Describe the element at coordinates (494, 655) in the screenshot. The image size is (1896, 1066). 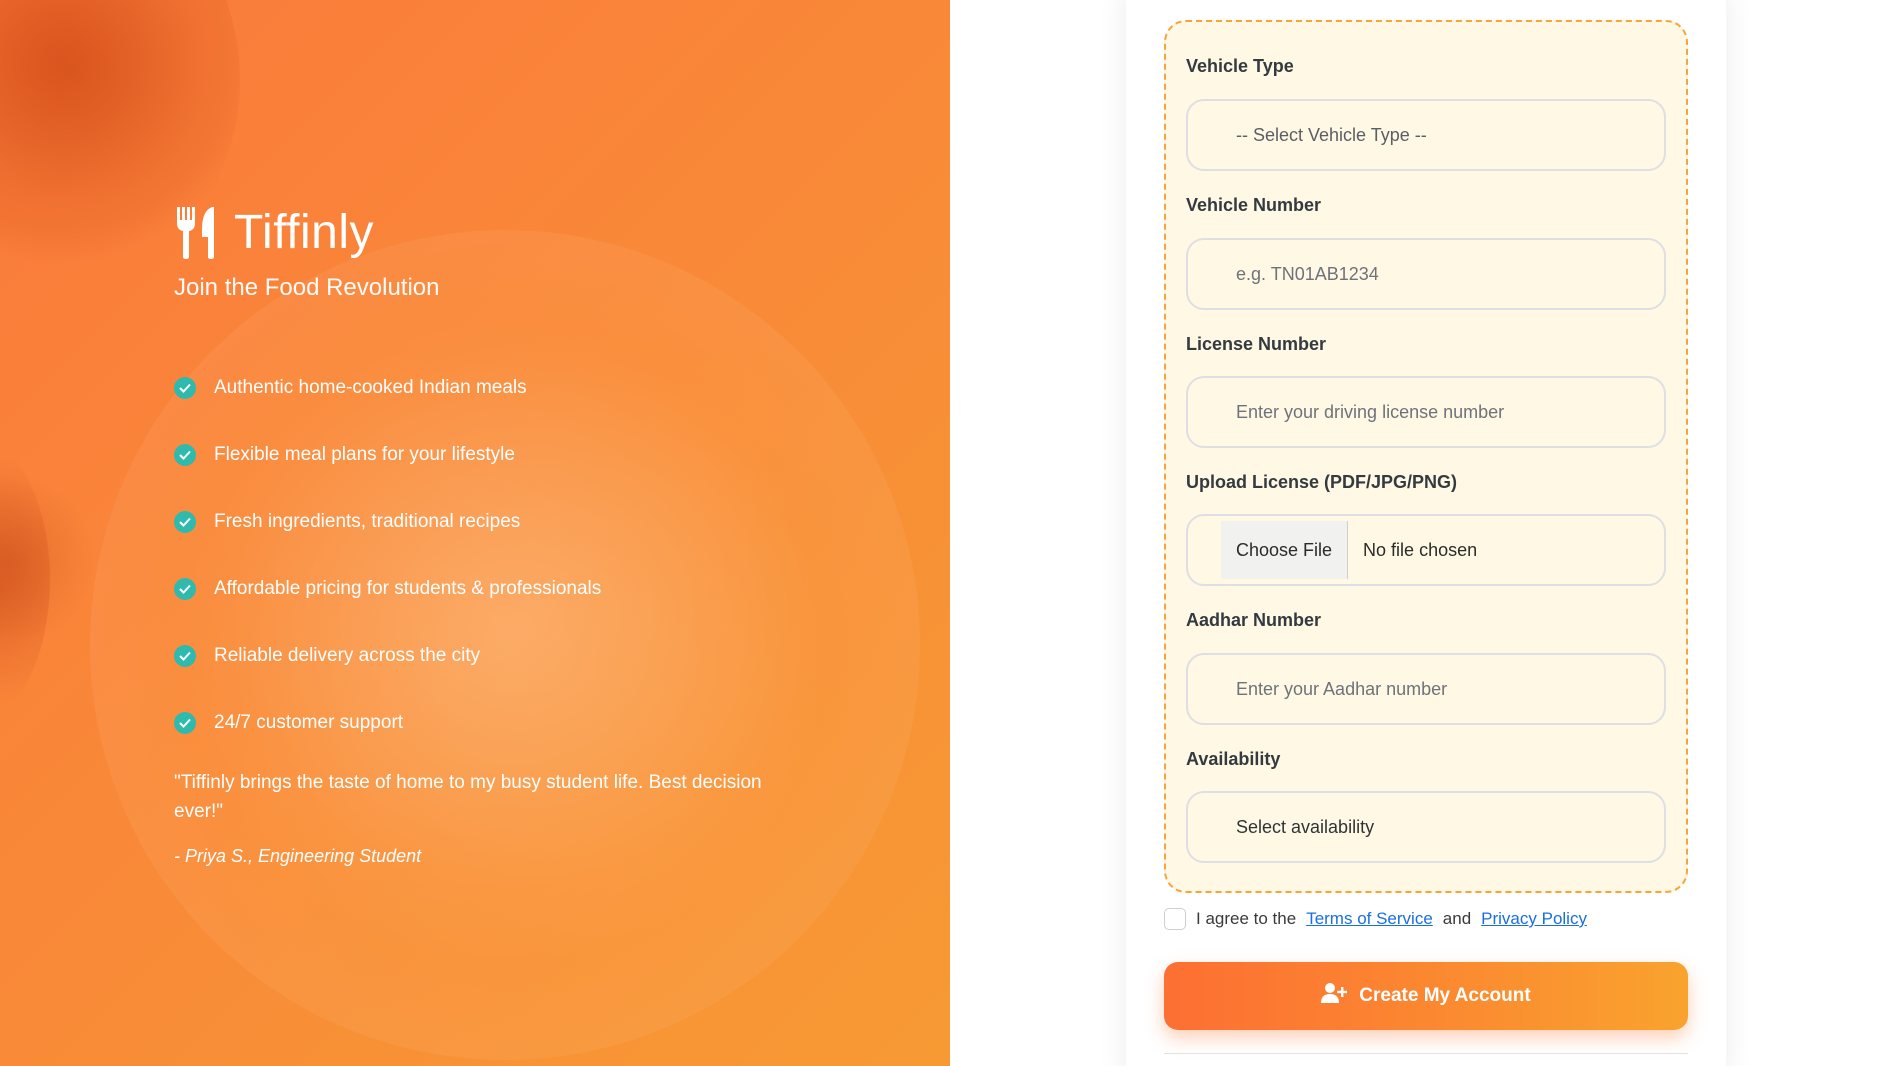
I see `feature-item: Reliable delivery across the city` at that location.